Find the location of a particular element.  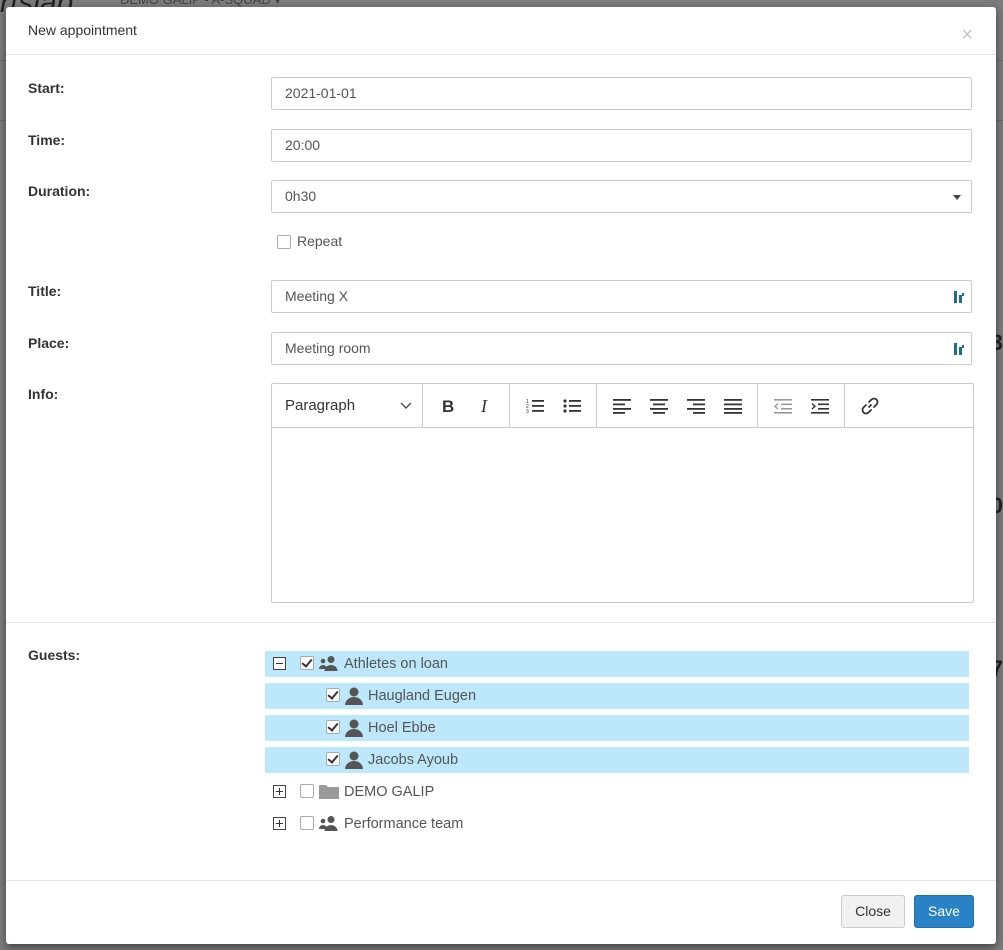

italic-icon: I is located at coordinates (484, 406).